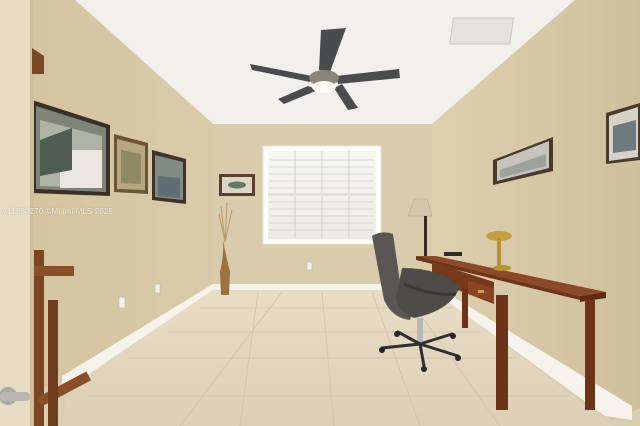  What do you see at coordinates (453, 254) in the screenshot?
I see `desk-device` at bounding box center [453, 254].